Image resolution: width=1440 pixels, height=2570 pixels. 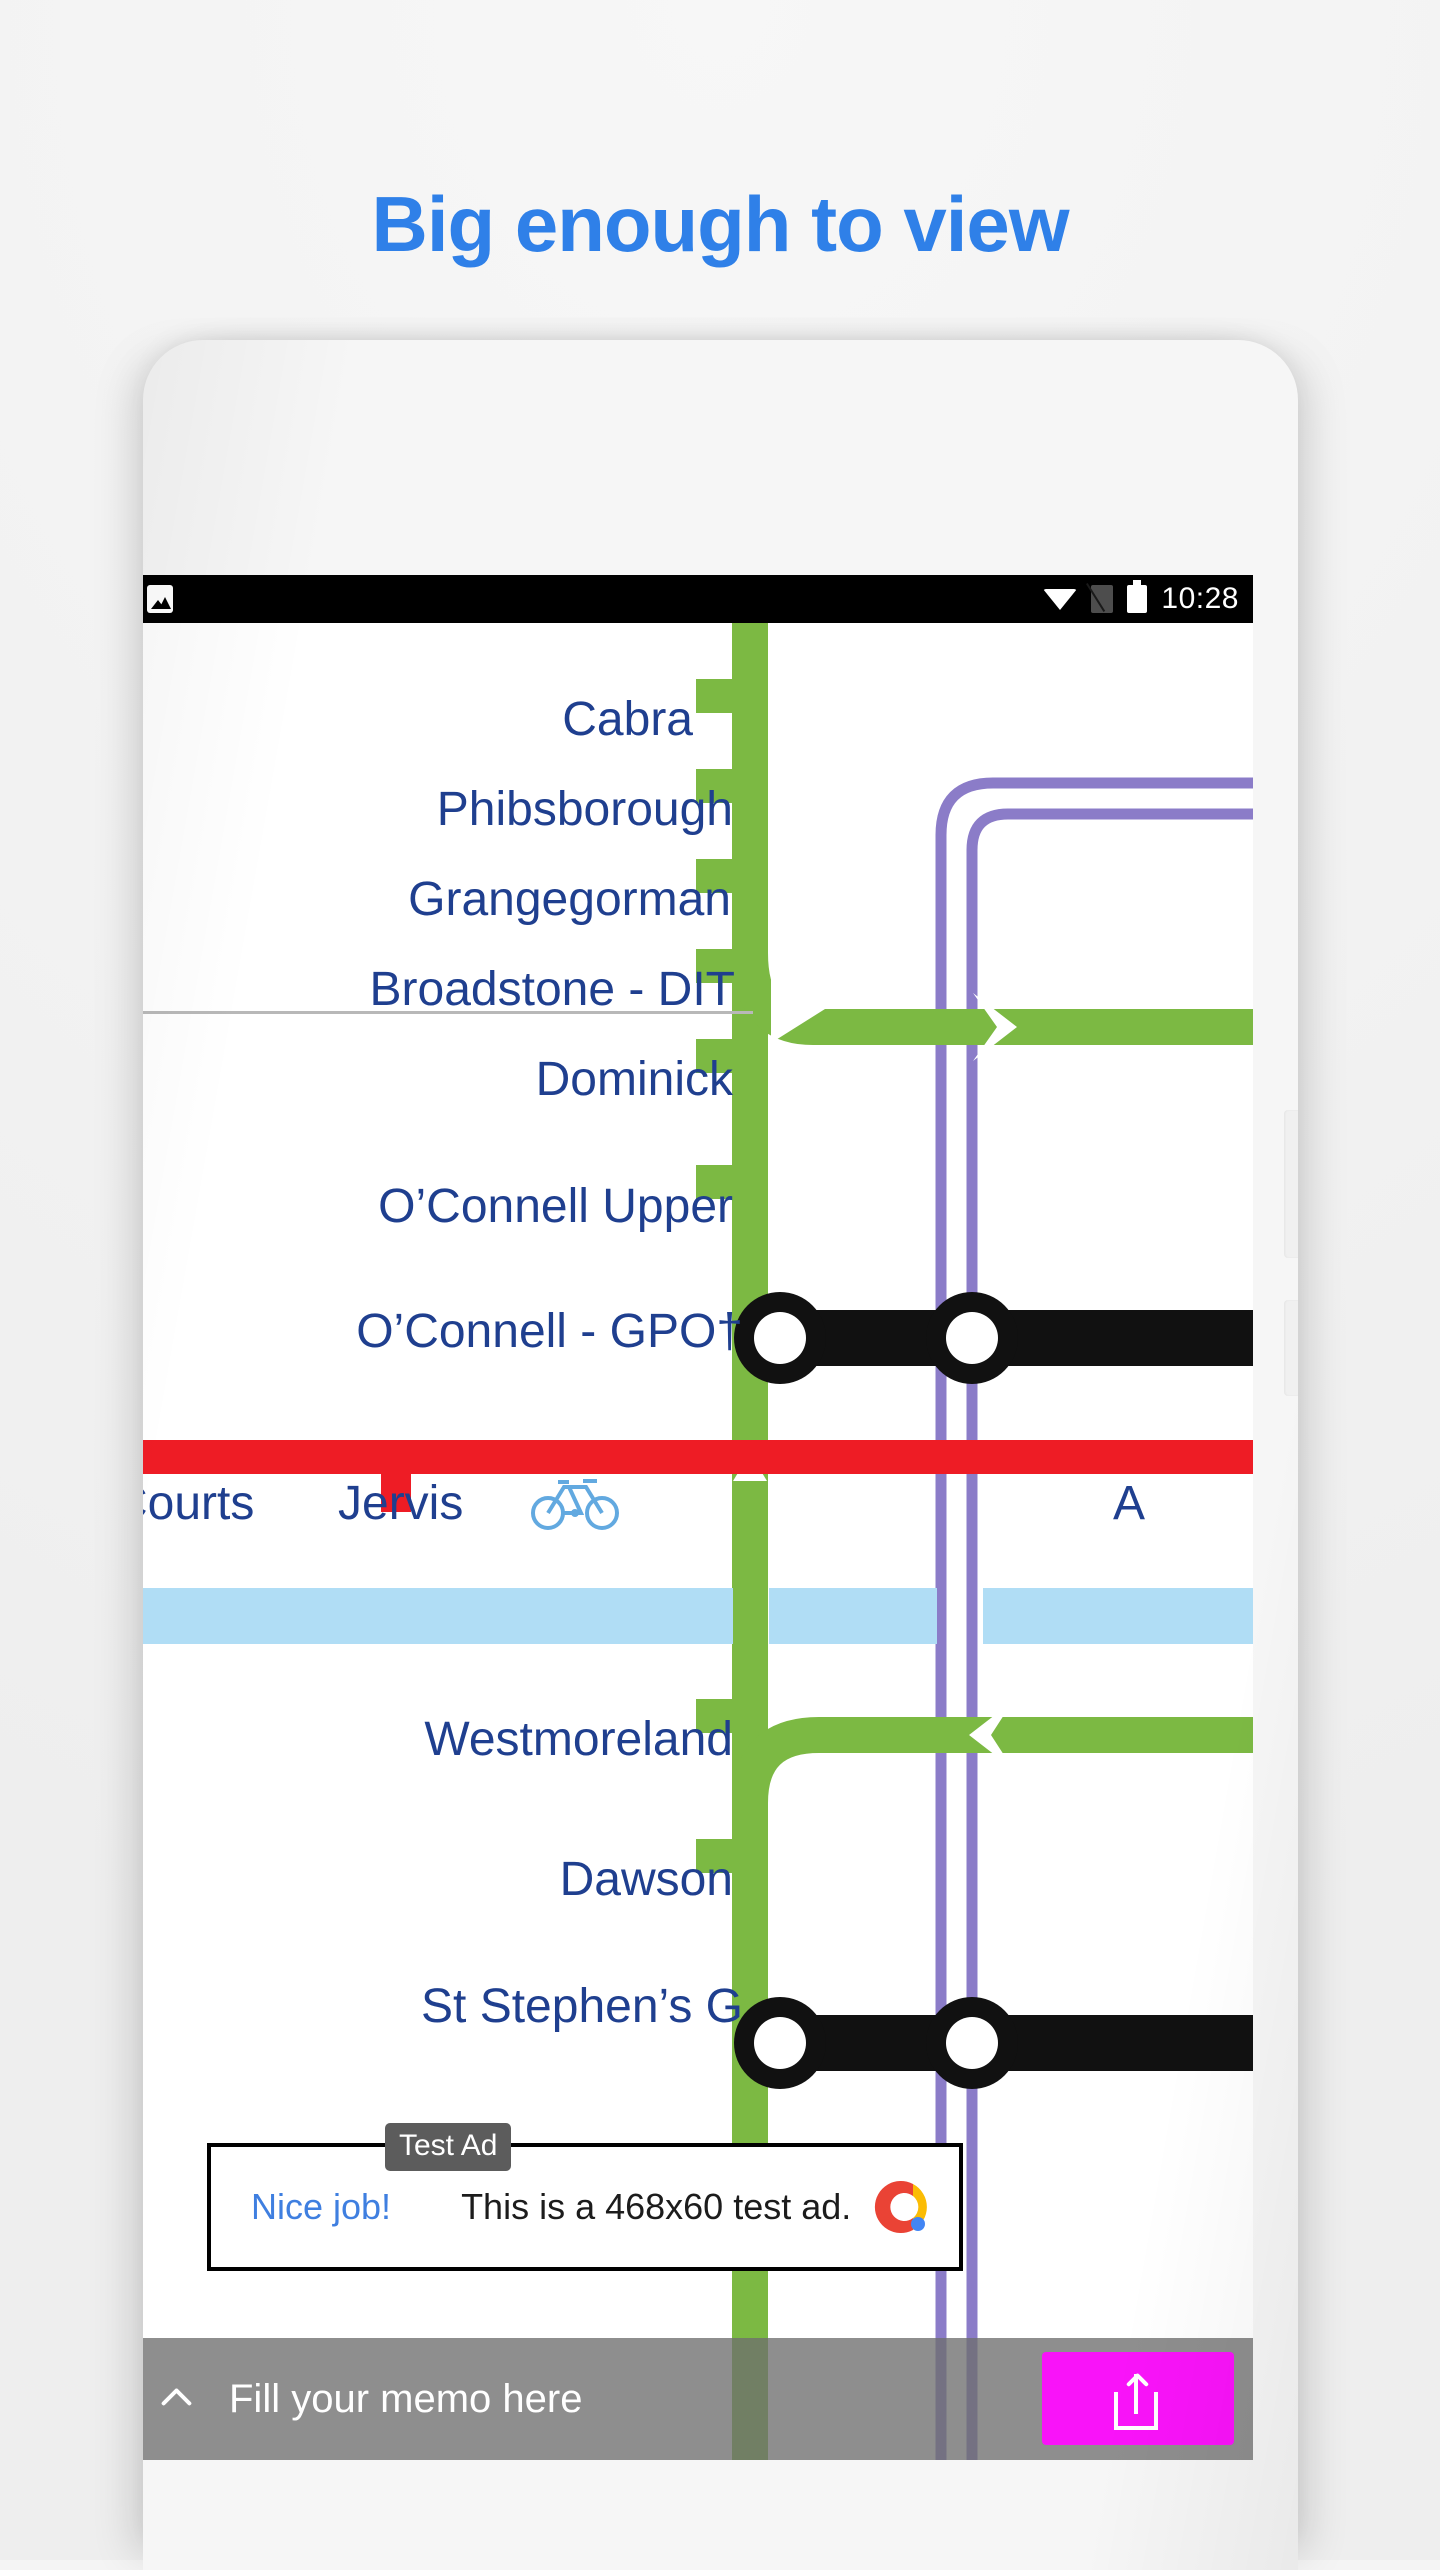 I want to click on station-label-westmoreland: Westmoreland, so click(x=578, y=1740).